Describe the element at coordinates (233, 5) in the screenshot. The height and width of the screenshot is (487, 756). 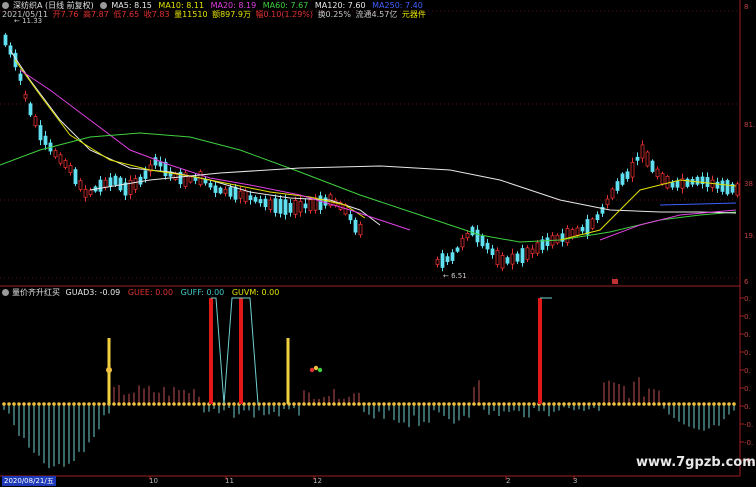
I see `ma20-label: MA20: 8.19` at that location.